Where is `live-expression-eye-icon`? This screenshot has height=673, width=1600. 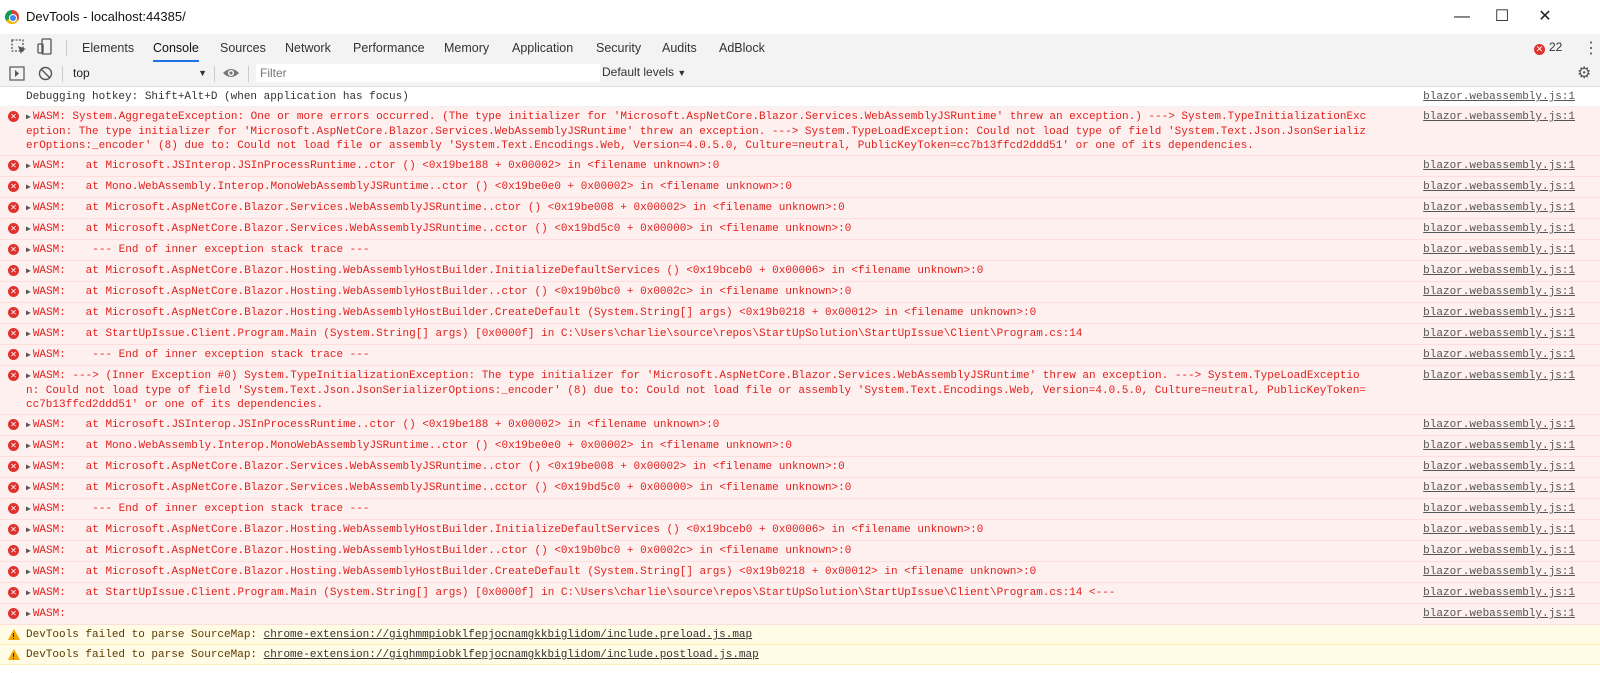 live-expression-eye-icon is located at coordinates (231, 73).